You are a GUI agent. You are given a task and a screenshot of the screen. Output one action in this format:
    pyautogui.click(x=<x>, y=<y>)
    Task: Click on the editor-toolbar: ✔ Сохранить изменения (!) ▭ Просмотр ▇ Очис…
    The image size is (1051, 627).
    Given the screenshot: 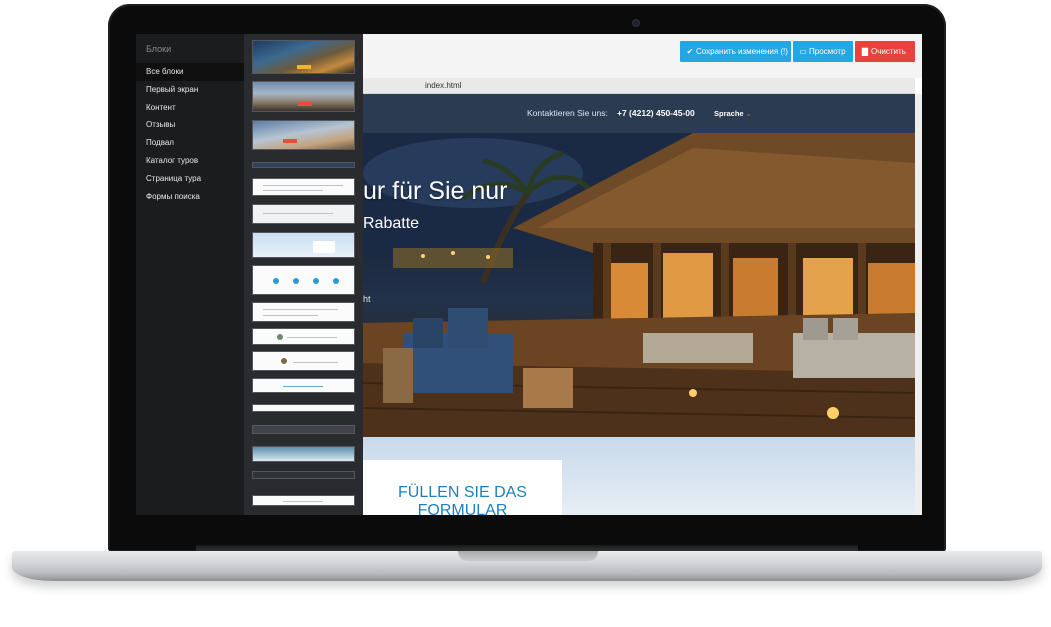 What is the action you would take?
    pyautogui.click(x=642, y=56)
    